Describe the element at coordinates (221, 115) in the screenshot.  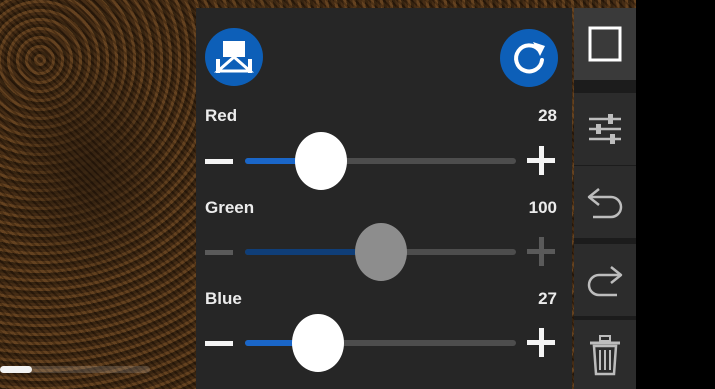
I see `red-label: Red` at that location.